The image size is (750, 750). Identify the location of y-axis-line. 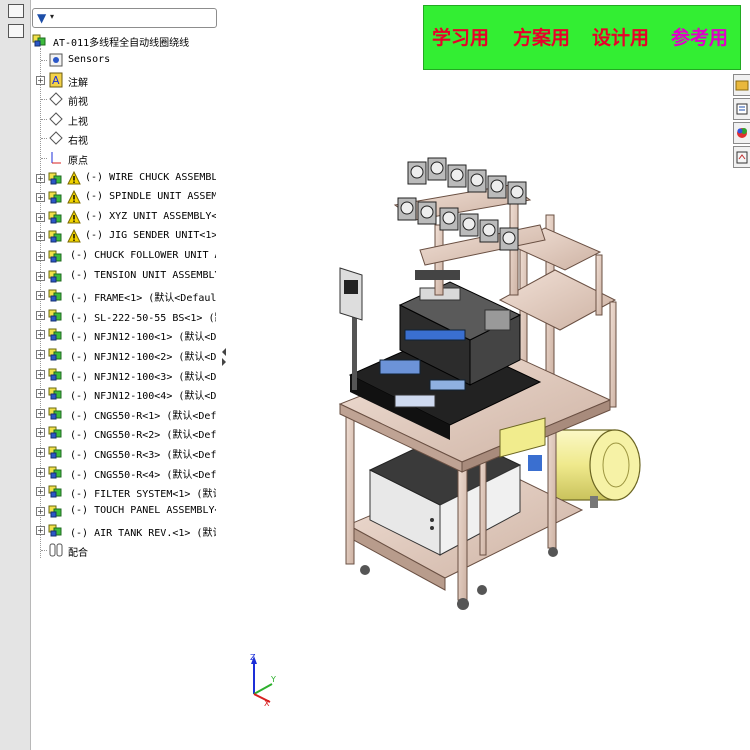
(263, 689).